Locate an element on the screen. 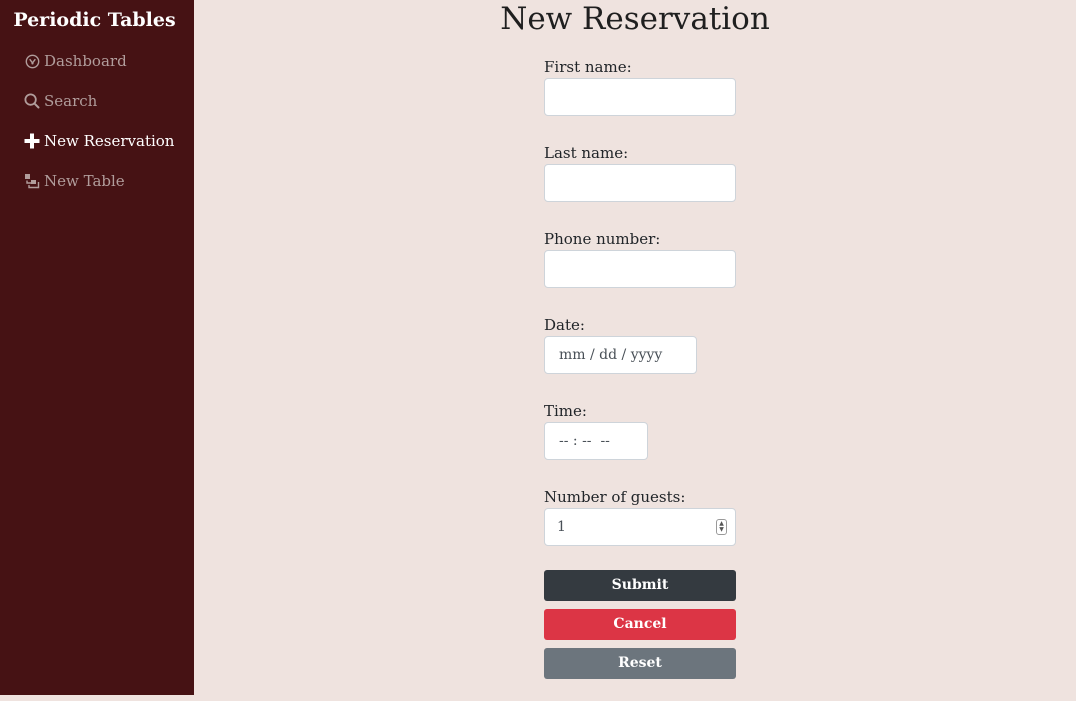 The width and height of the screenshot is (1076, 701). first-name-label: First name: is located at coordinates (588, 67).